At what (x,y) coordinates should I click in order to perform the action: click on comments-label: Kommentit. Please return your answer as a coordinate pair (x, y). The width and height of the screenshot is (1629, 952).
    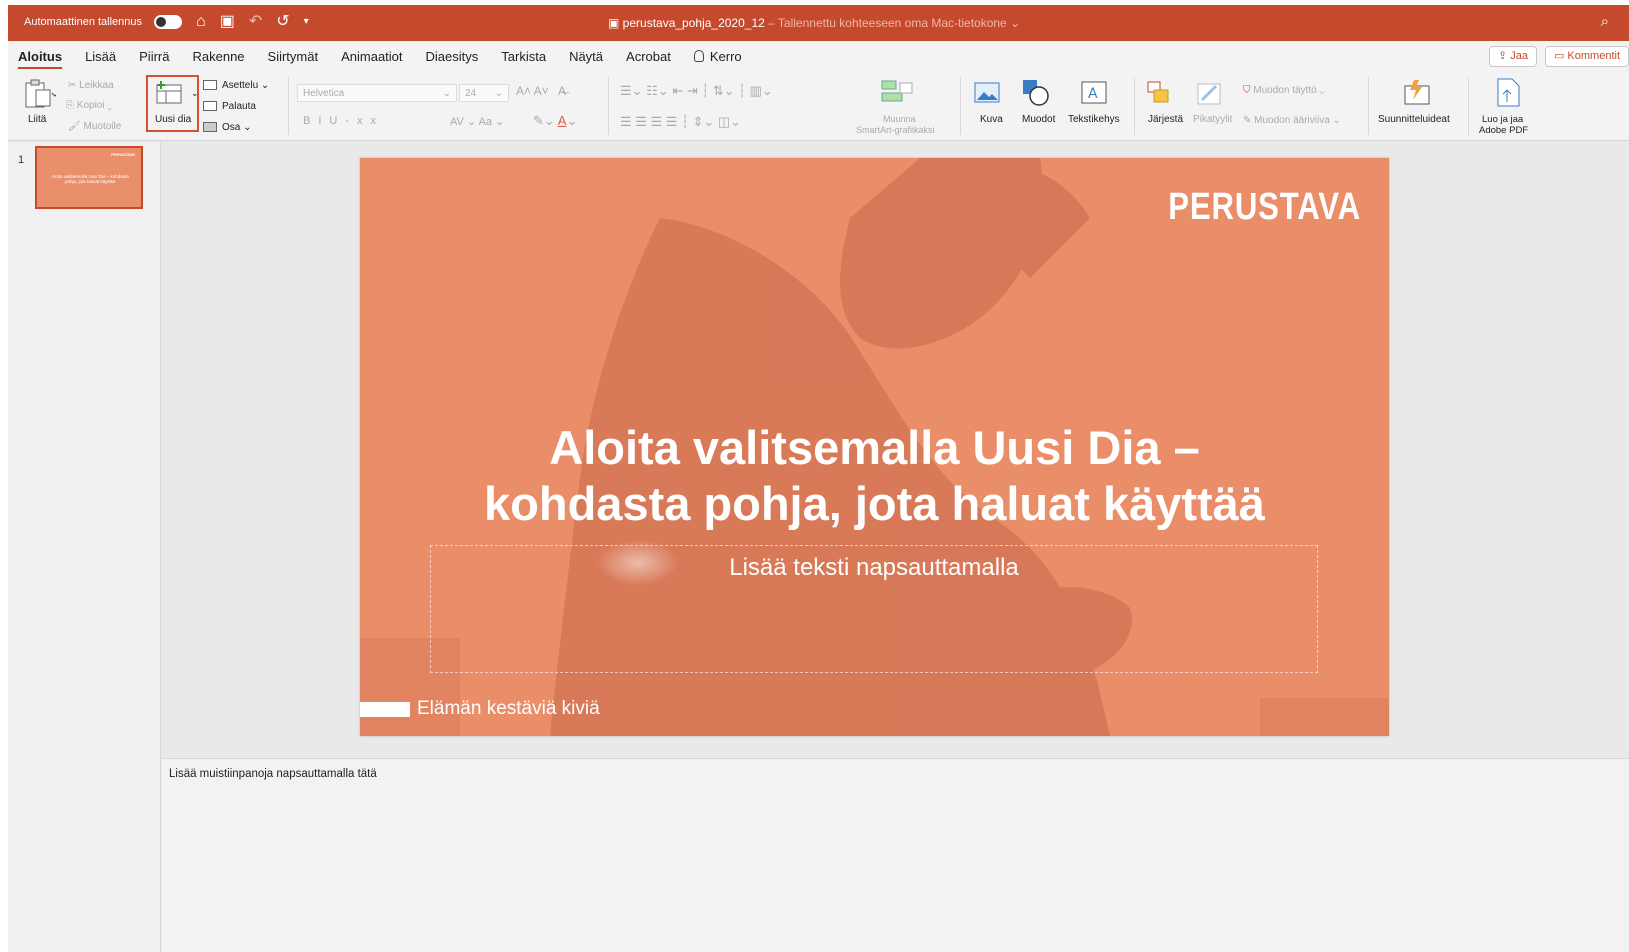
    Looking at the image, I should click on (1593, 56).